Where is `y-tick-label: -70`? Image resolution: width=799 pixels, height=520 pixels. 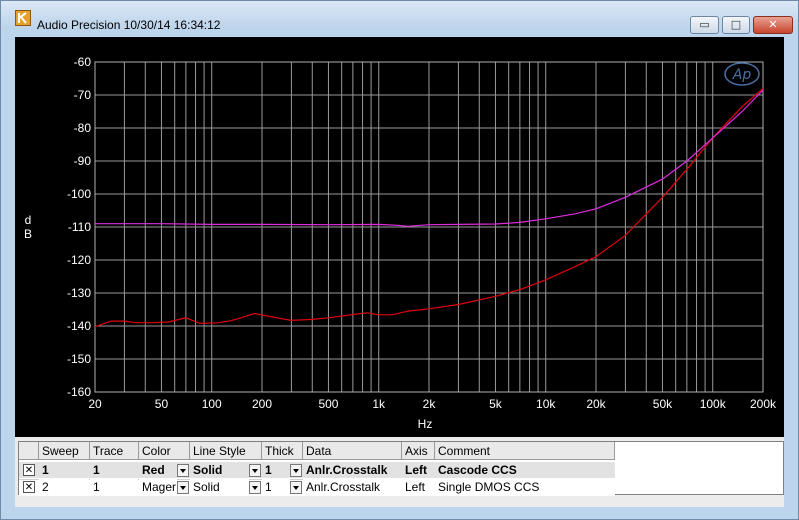 y-tick-label: -70 is located at coordinates (83, 95).